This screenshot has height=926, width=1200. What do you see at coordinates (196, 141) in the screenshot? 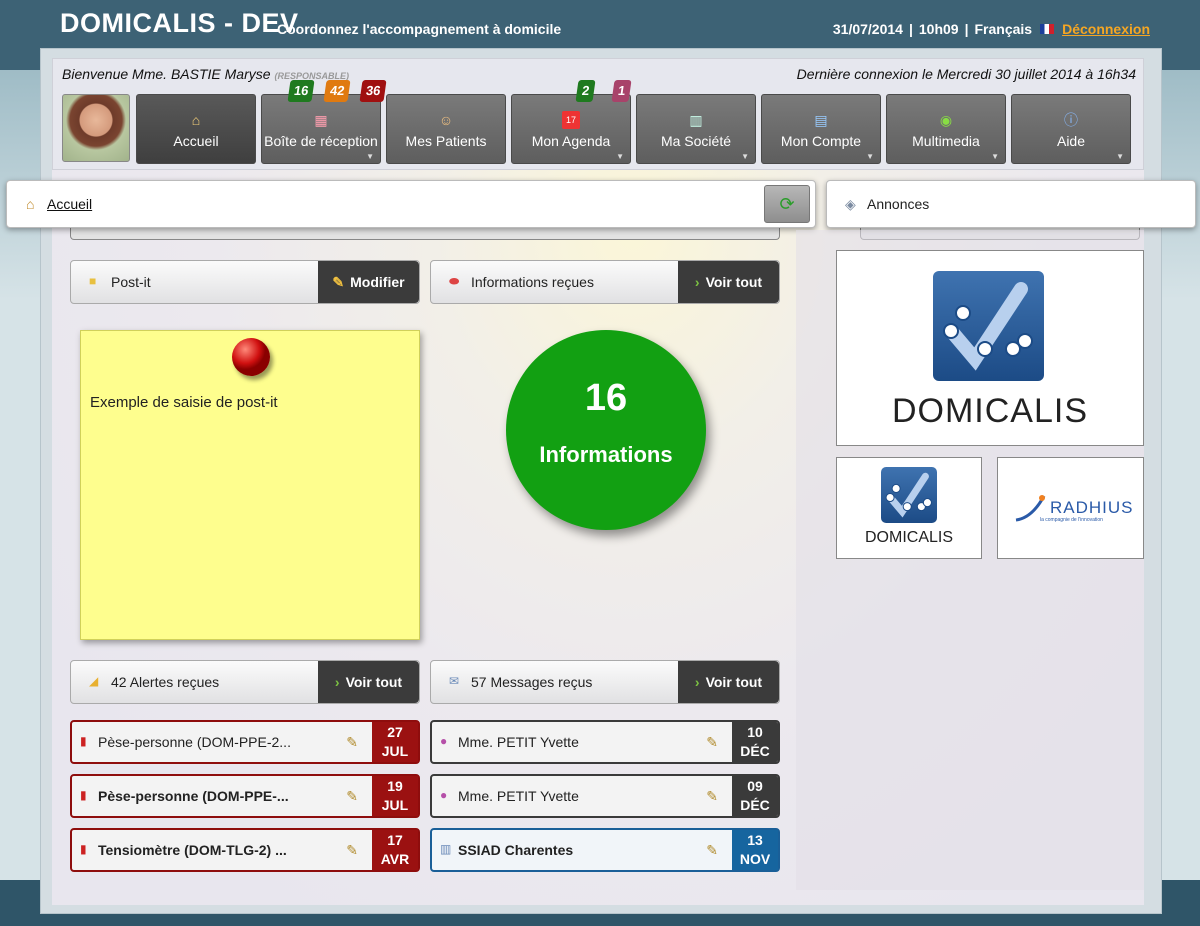
I see `nav-label: Accueil` at bounding box center [196, 141].